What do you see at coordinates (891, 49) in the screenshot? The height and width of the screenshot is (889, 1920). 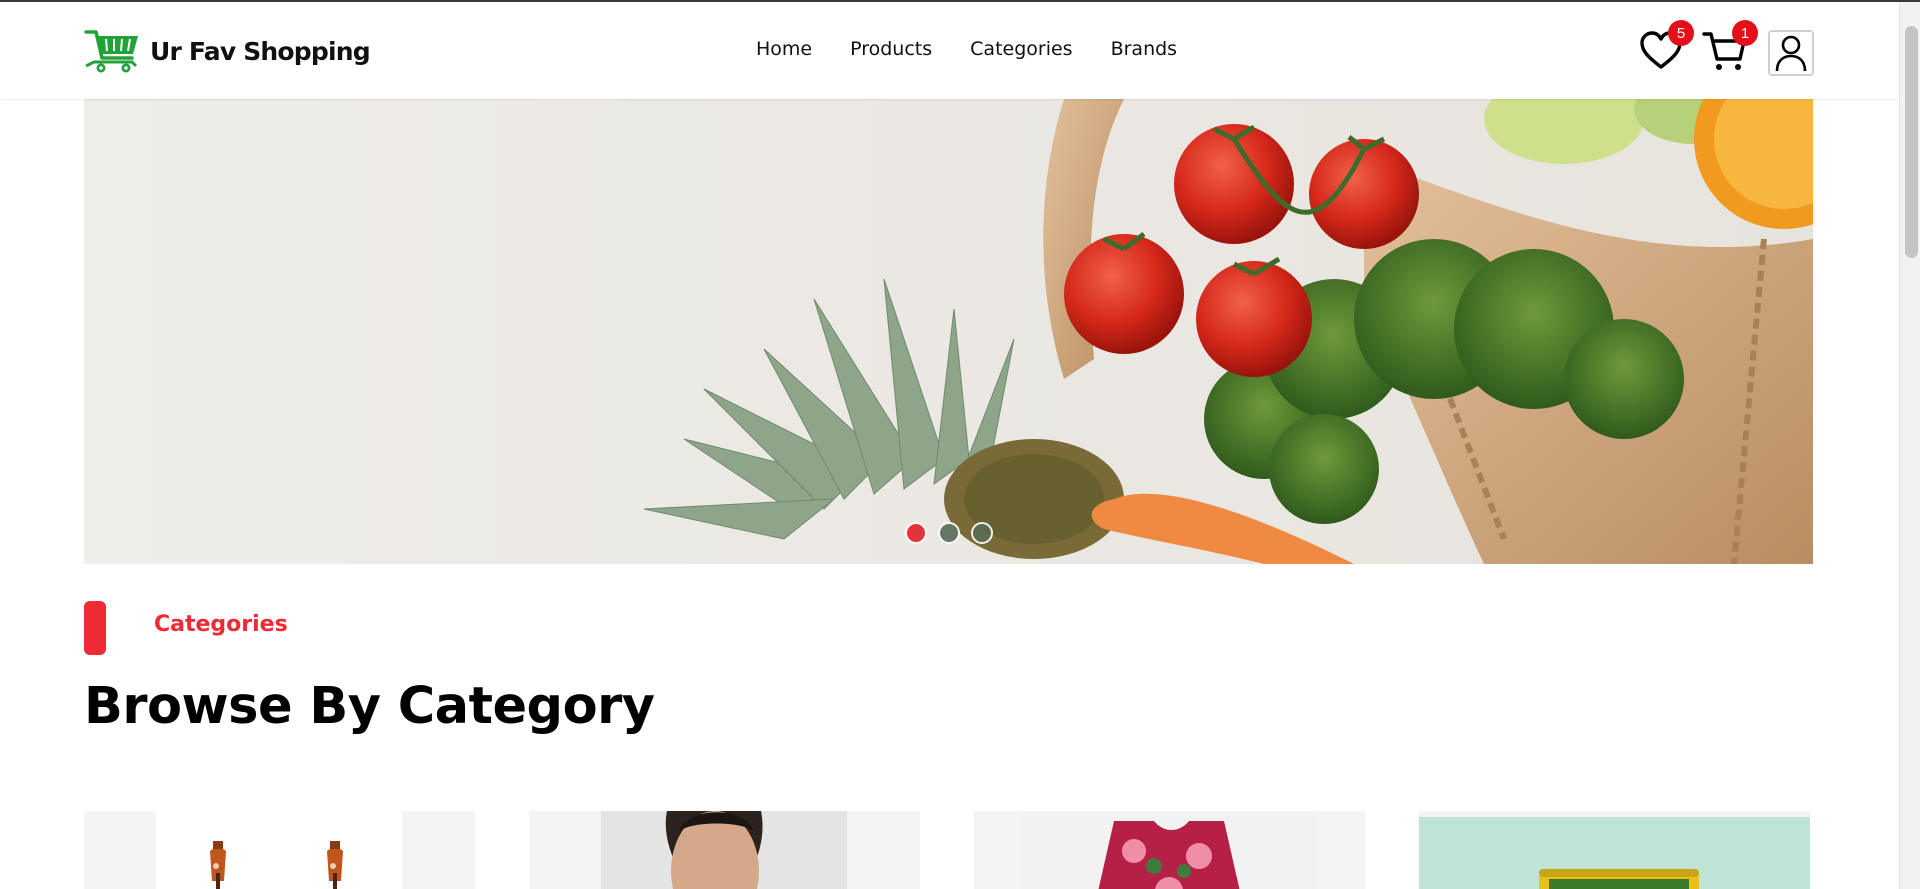 I see `nav-link-products: Products` at bounding box center [891, 49].